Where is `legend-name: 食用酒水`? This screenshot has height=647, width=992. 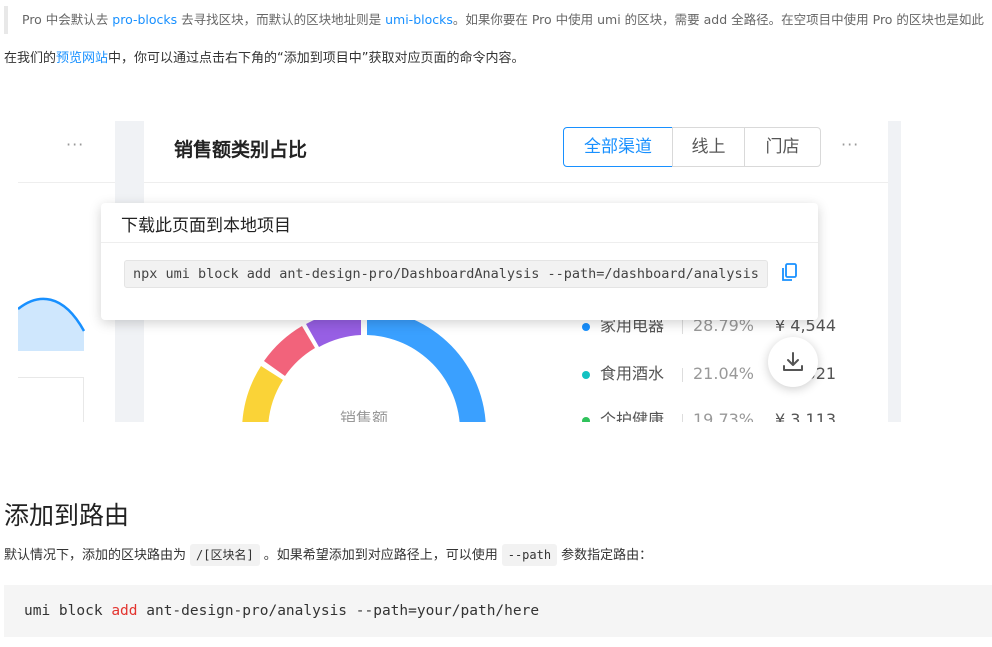
legend-name: 食用酒水 is located at coordinates (632, 373).